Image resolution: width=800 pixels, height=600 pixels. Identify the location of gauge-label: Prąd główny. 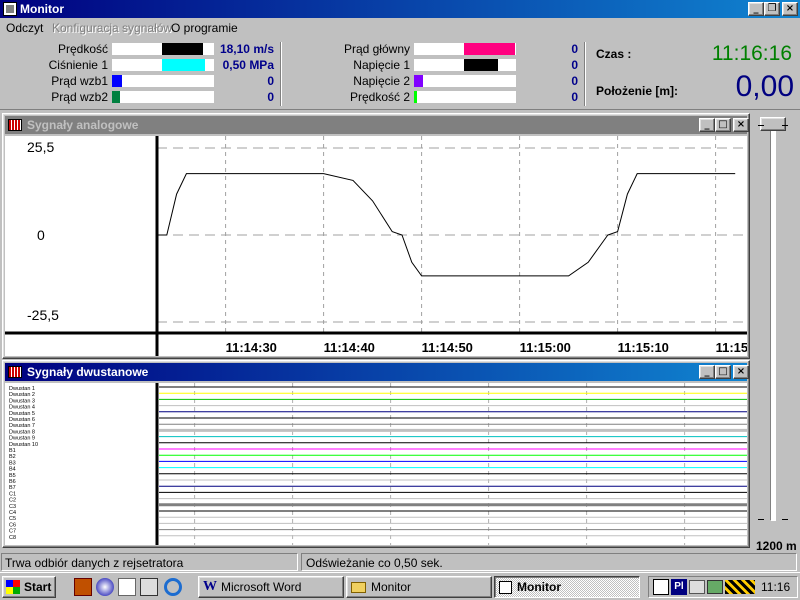
(376, 49).